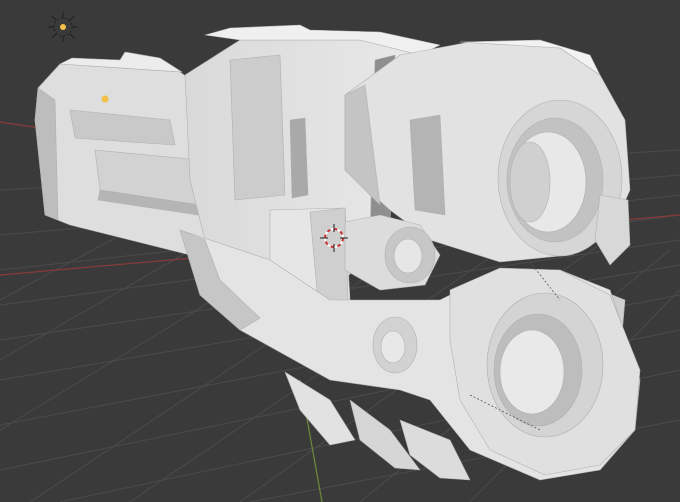  I want to click on mesh-lower-cylinder-bore, so click(532, 372).